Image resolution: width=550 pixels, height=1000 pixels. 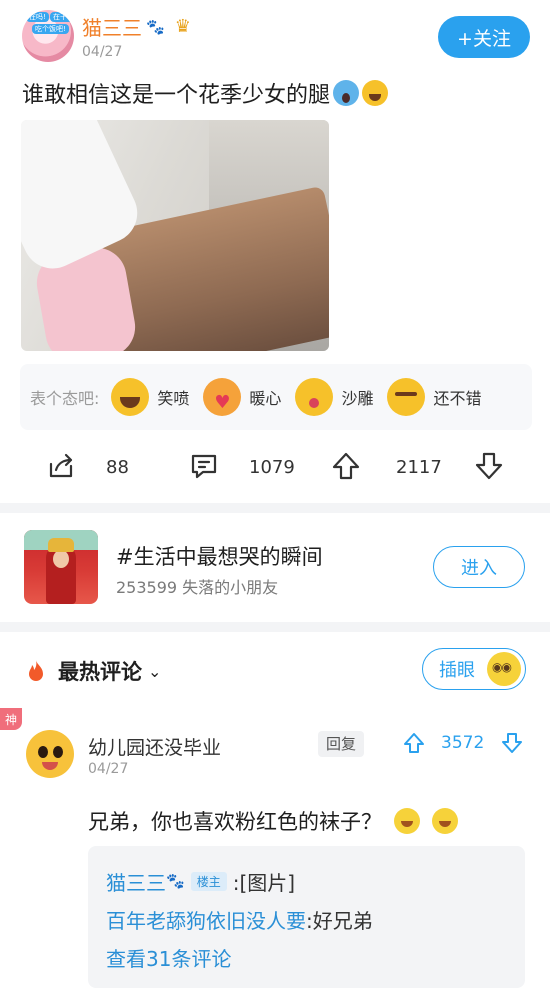 What do you see at coordinates (339, 920) in the screenshot?
I see `sub-reply-text: :好兄弟` at bounding box center [339, 920].